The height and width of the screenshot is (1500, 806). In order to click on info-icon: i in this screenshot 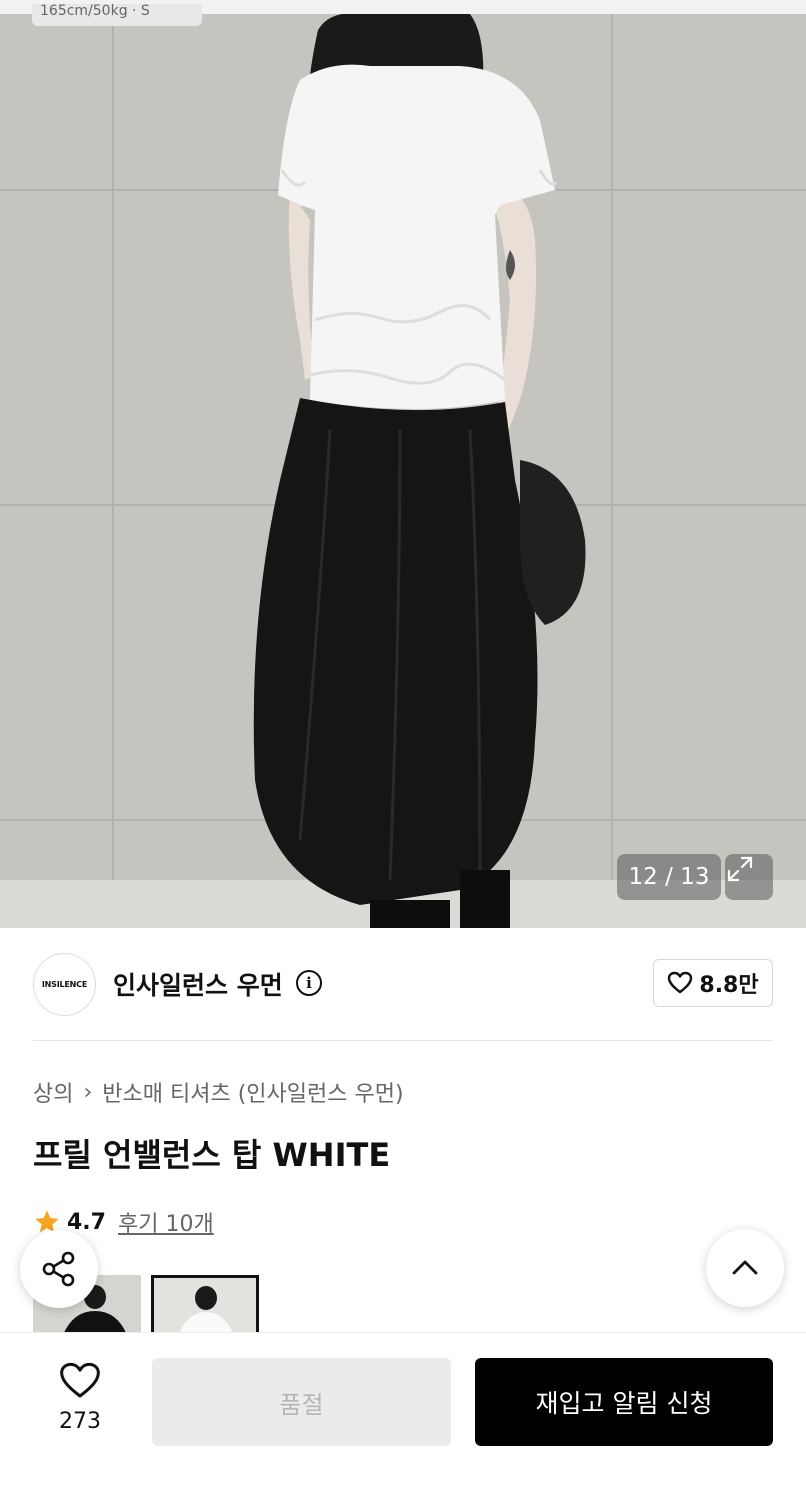, I will do `click(309, 983)`.